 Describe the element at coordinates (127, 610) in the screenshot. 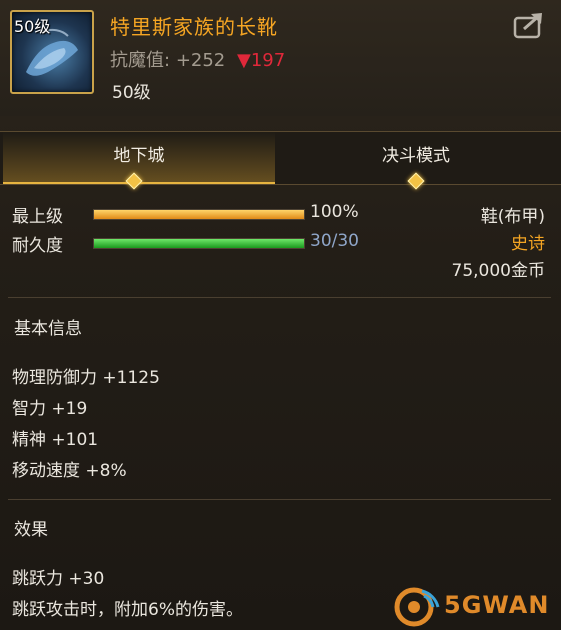

I see `effect-line: 跳跃攻击时，附加6%的伤害。` at that location.